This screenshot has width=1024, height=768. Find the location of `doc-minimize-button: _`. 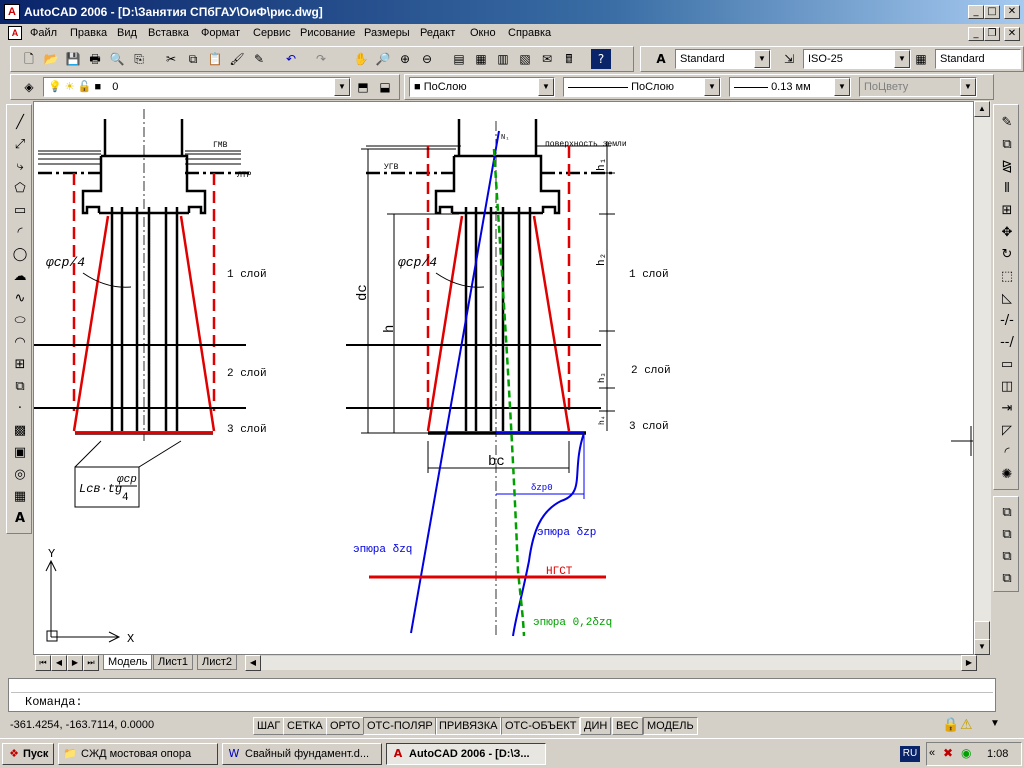

doc-minimize-button: _ is located at coordinates (976, 34).